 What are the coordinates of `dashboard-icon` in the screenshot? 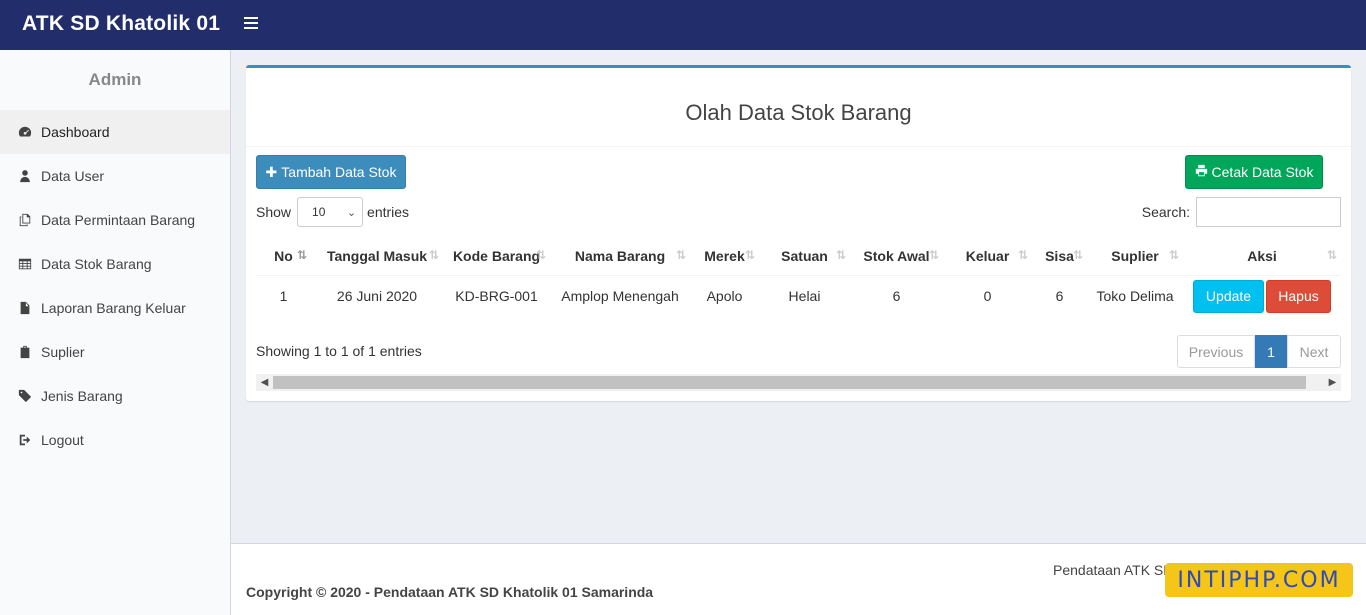 It's located at (25, 132).